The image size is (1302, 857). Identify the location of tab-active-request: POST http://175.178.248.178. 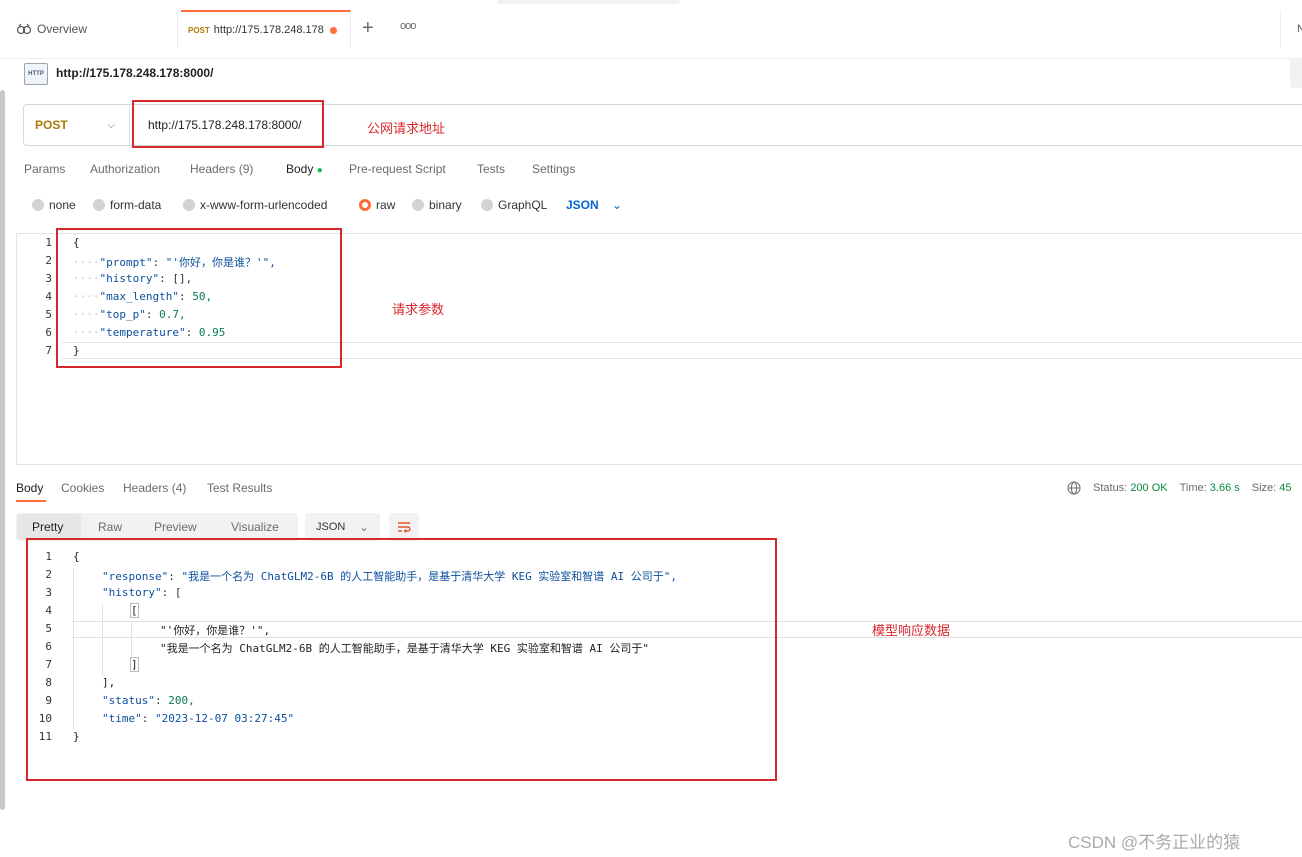
(266, 29).